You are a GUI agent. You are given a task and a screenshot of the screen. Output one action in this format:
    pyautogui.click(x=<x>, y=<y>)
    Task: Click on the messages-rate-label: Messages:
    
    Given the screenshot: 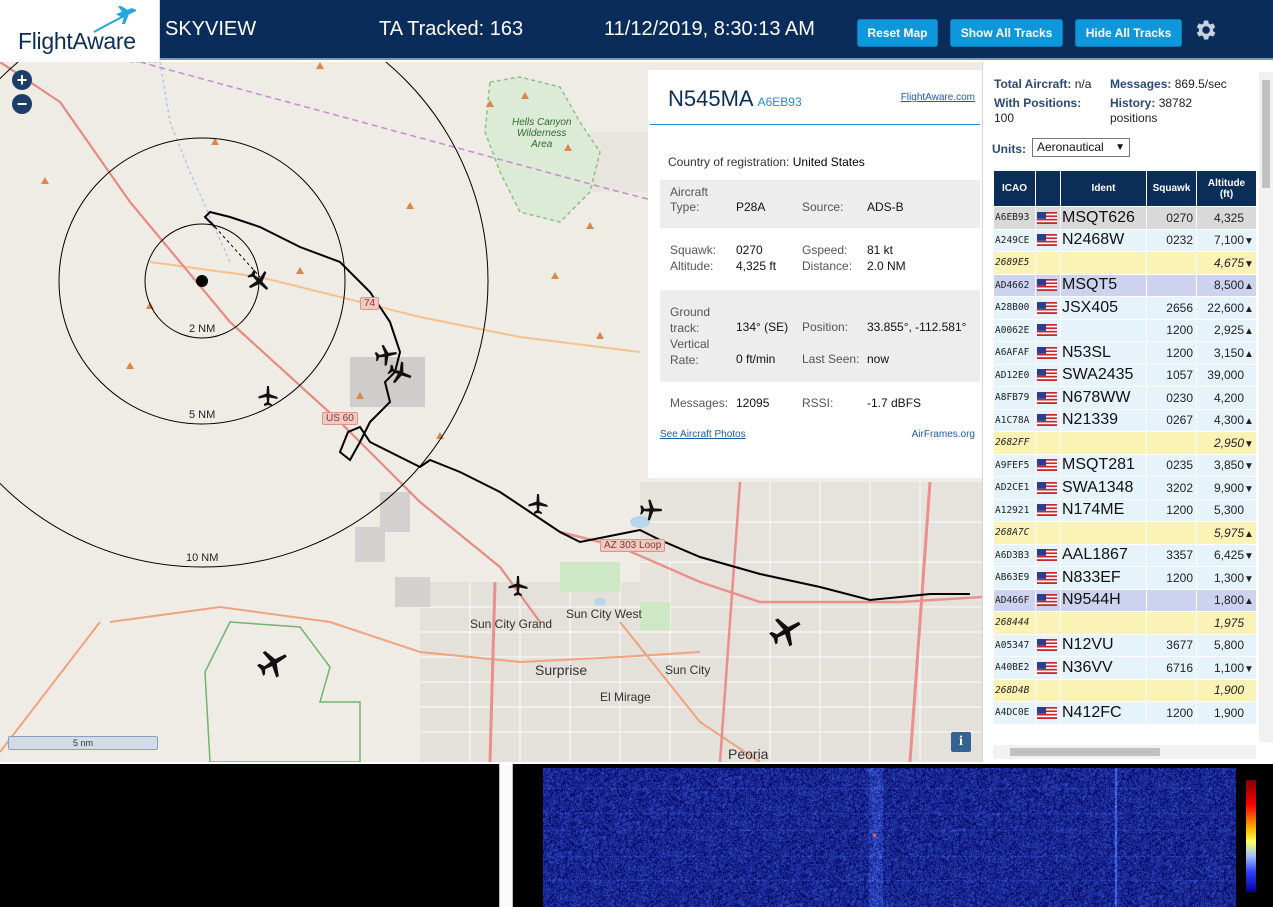 What is the action you would take?
    pyautogui.click(x=1141, y=84)
    